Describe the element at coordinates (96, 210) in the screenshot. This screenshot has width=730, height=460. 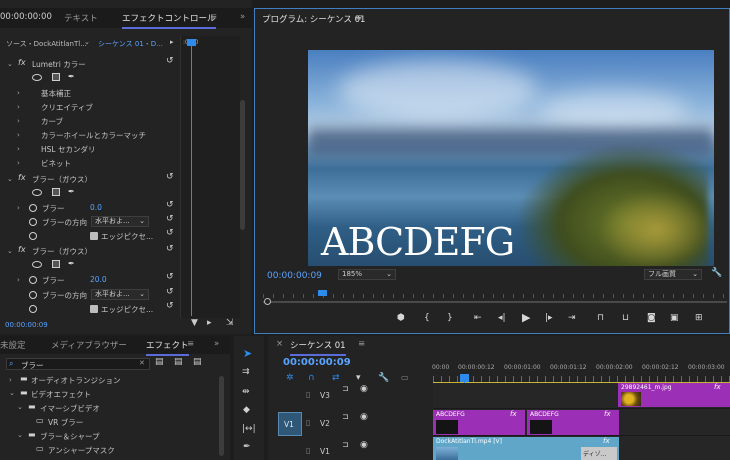
I see `blur1-blur-value: 0.0` at that location.